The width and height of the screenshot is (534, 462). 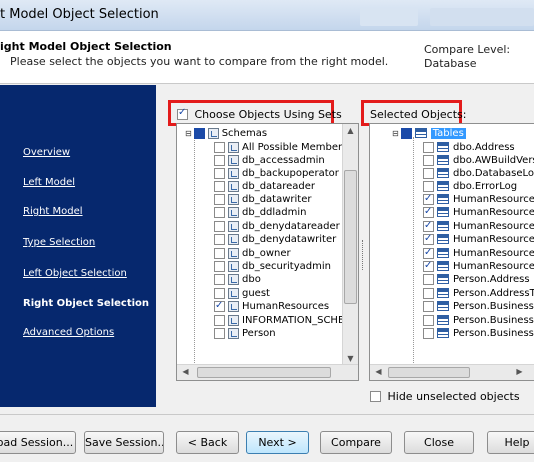 I want to click on list-item: db_denydatareader, so click(x=277, y=226).